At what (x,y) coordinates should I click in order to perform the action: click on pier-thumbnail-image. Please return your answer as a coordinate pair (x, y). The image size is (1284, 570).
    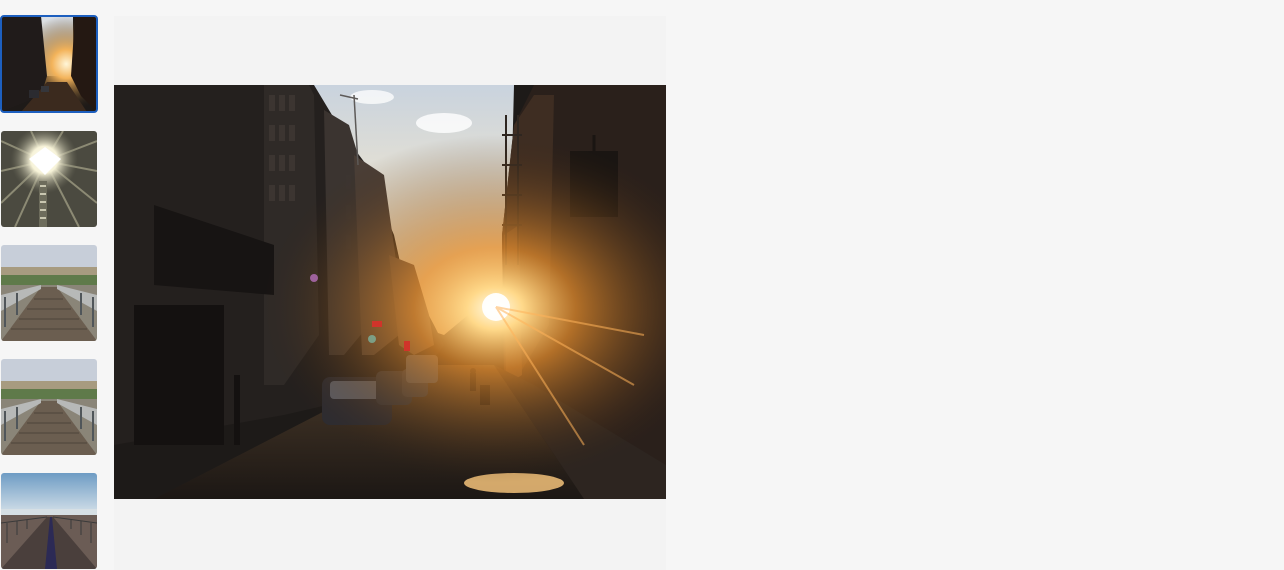
    Looking at the image, I should click on (49, 521).